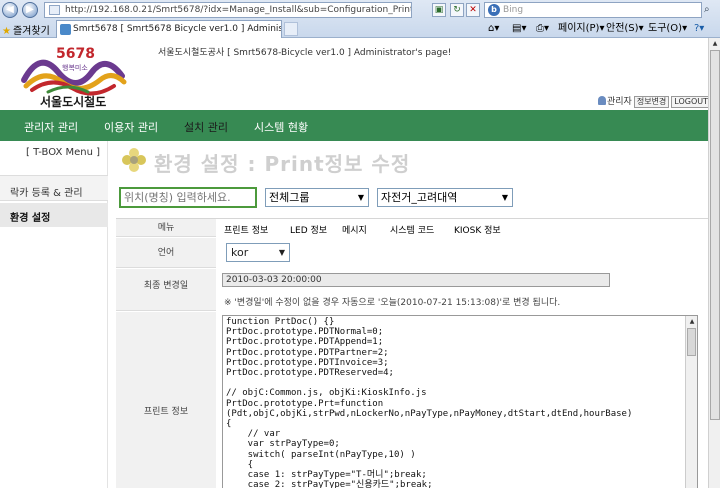 The width and height of the screenshot is (720, 488). Describe the element at coordinates (240, 252) in the screenshot. I see `language-value: kor` at that location.